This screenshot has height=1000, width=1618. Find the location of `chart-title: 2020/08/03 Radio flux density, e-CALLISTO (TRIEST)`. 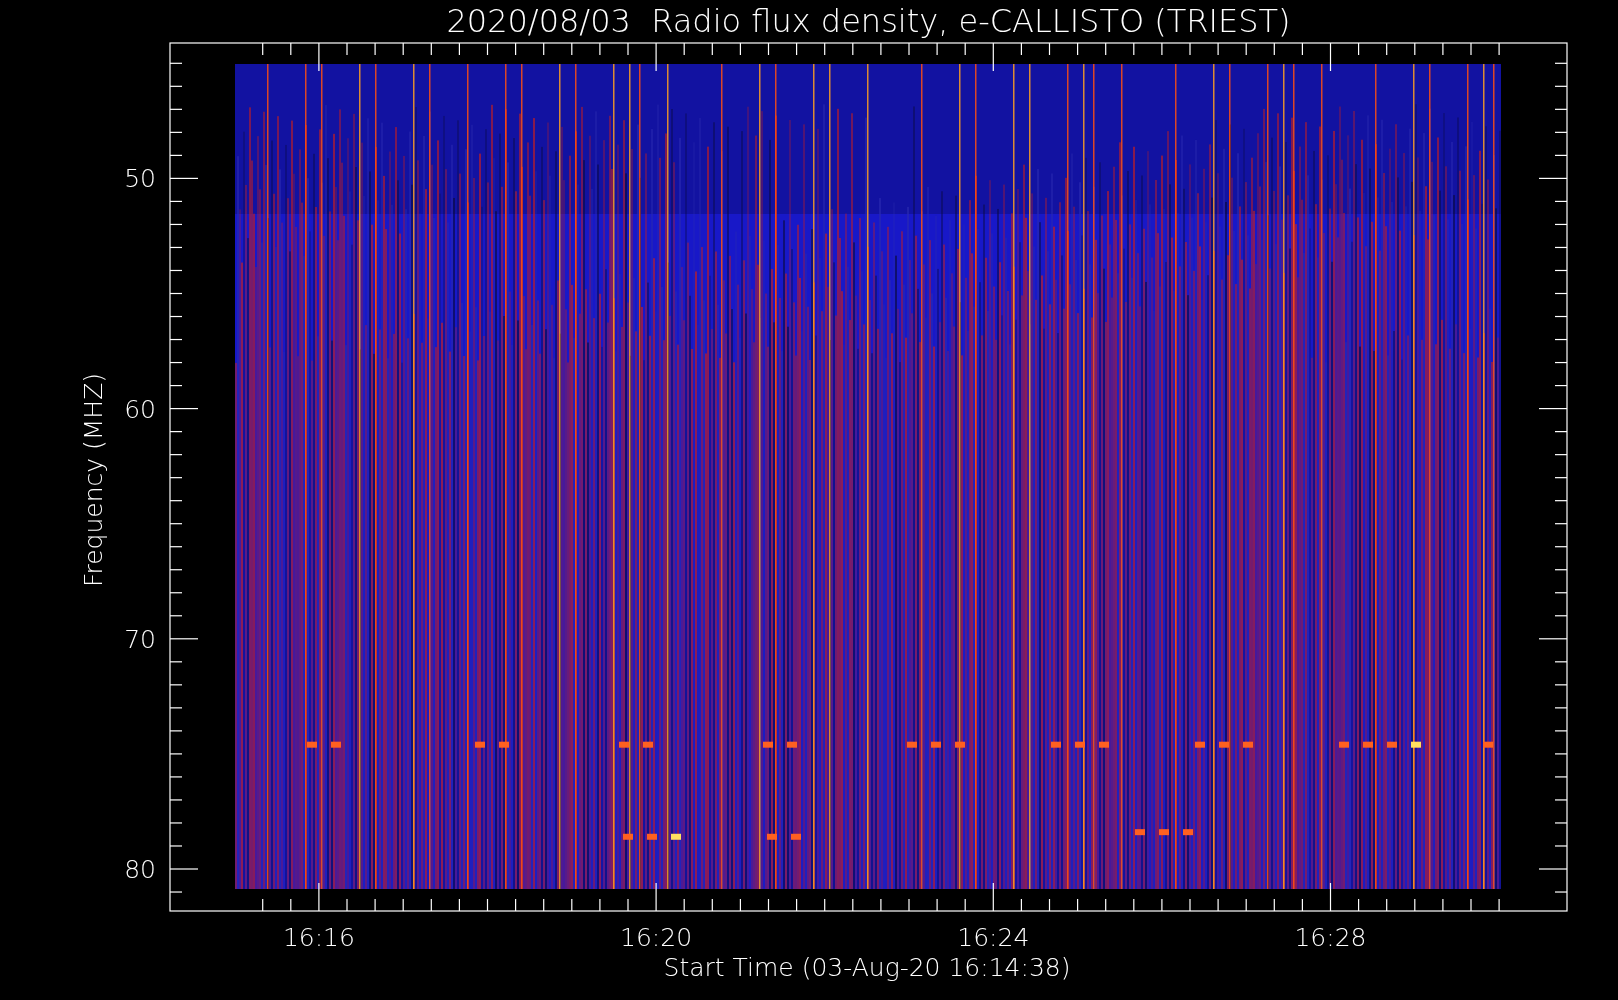

chart-title: 2020/08/03 Radio flux density, e-CALLISTO (TRIEST) is located at coordinates (868, 21).